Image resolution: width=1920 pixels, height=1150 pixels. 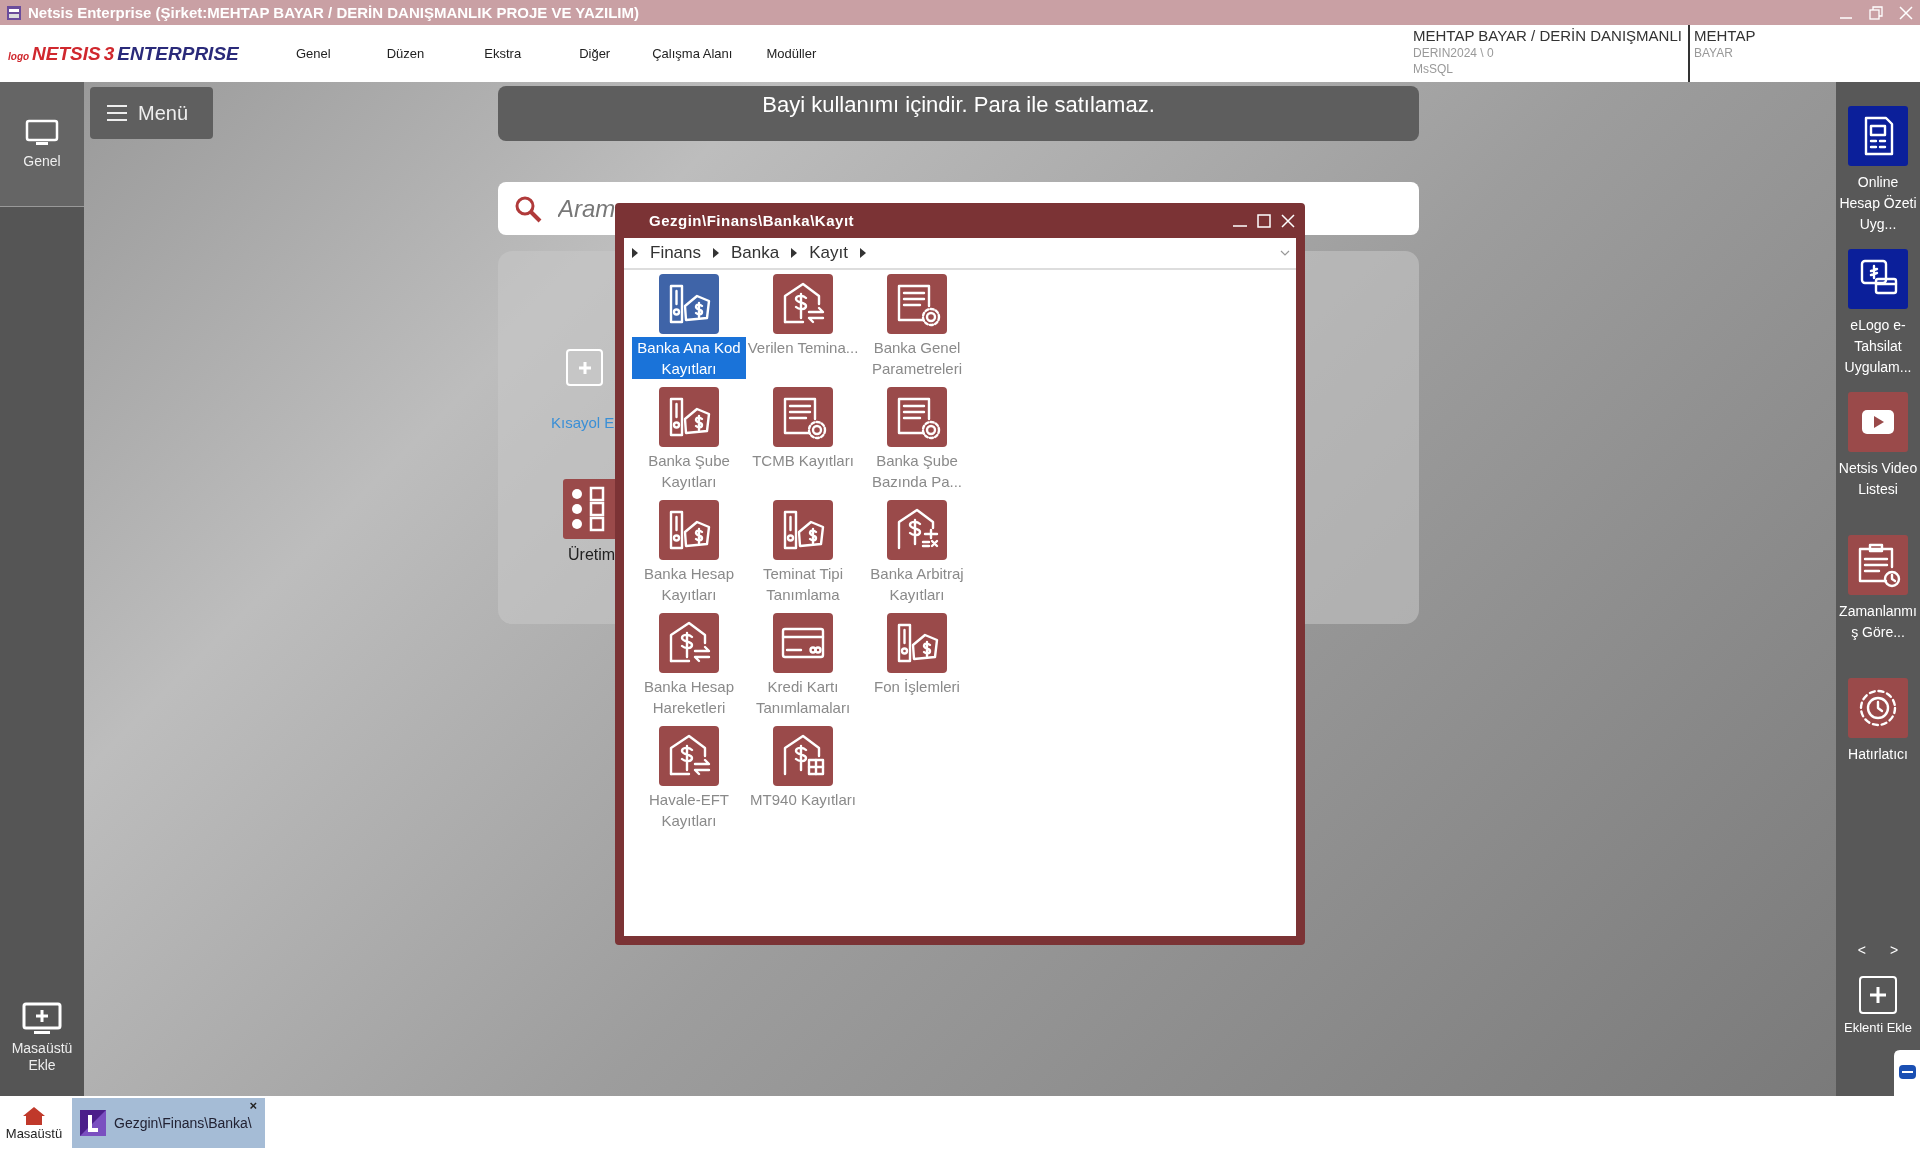 I want to click on logo-version: 3, so click(x=109, y=53).